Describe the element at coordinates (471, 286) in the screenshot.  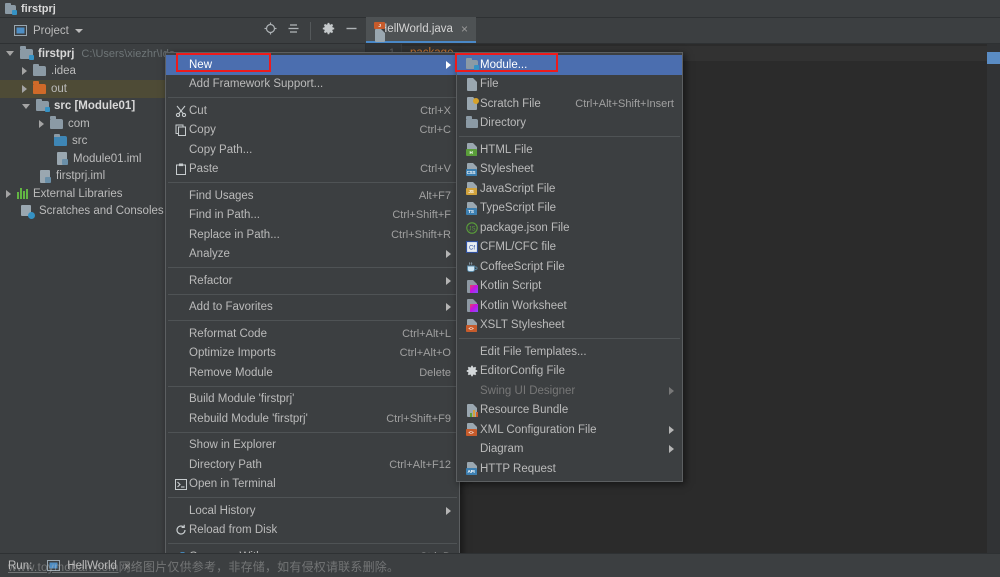
I see `kotlin-icon` at that location.